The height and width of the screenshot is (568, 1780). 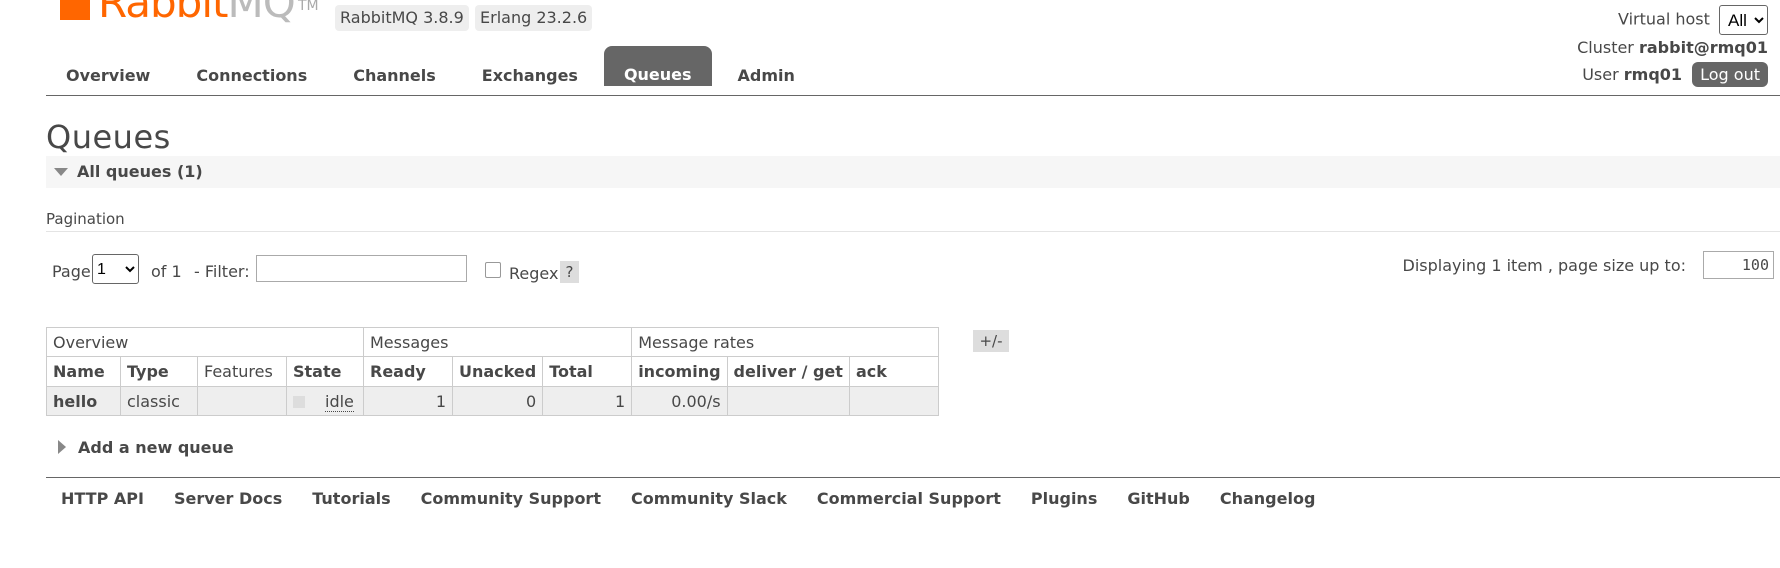 I want to click on regex-help-button: ?, so click(x=569, y=272).